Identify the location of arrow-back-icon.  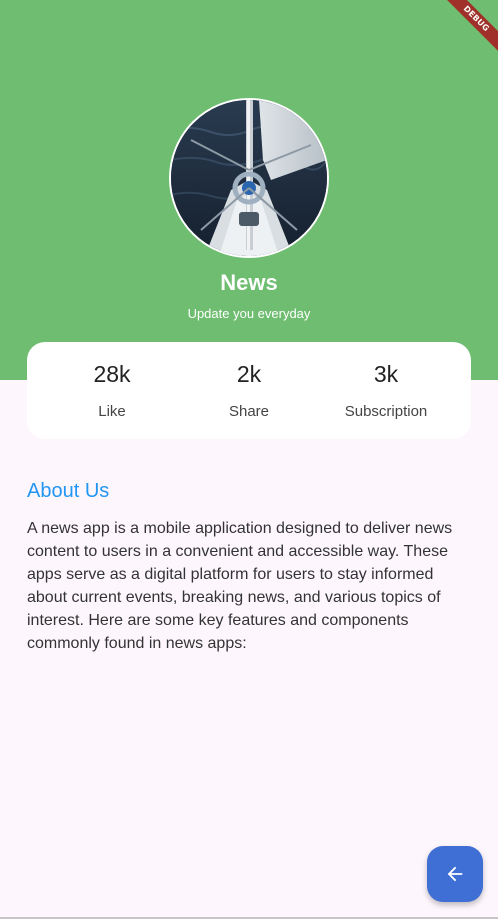
(455, 874).